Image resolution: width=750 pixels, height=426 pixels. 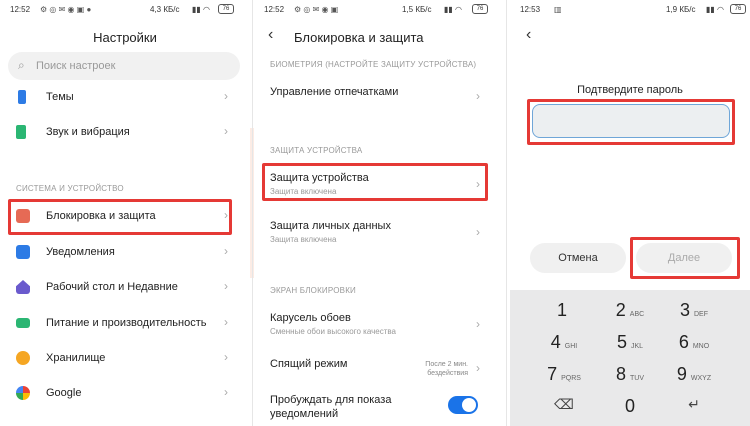 I want to click on settings-item-google: Google ›, so click(x=125, y=394).